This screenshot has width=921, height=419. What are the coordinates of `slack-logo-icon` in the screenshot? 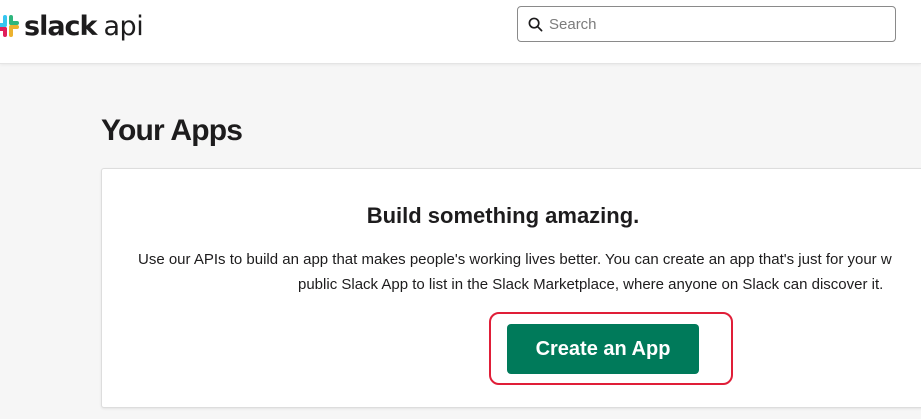 It's located at (9, 26).